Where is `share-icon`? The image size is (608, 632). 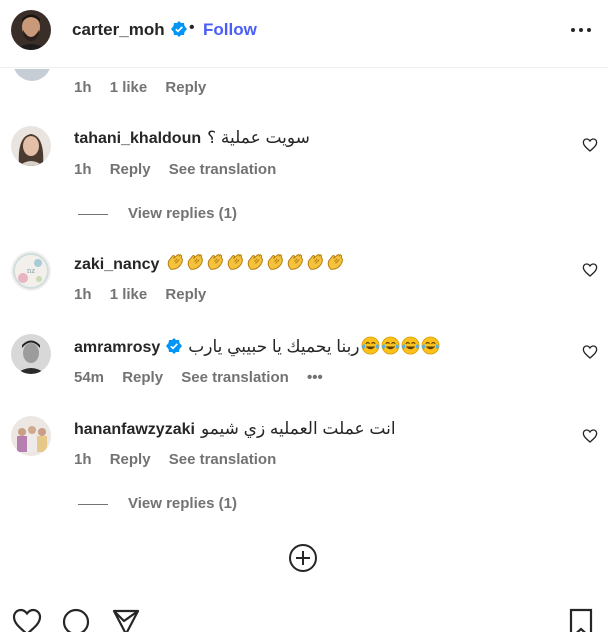
share-icon is located at coordinates (126, 620).